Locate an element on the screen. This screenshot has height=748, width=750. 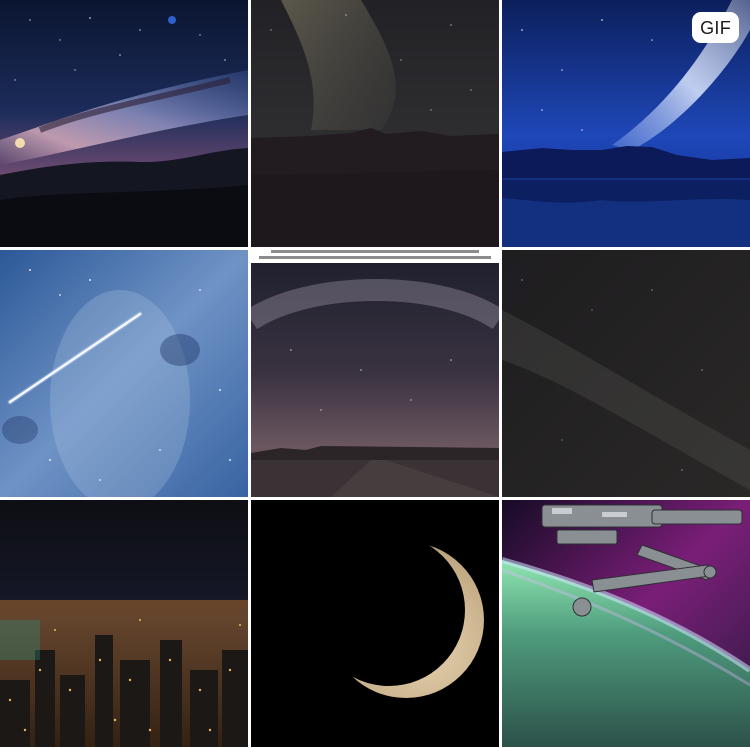
milky-way-forest-photo is located at coordinates (375, 123).